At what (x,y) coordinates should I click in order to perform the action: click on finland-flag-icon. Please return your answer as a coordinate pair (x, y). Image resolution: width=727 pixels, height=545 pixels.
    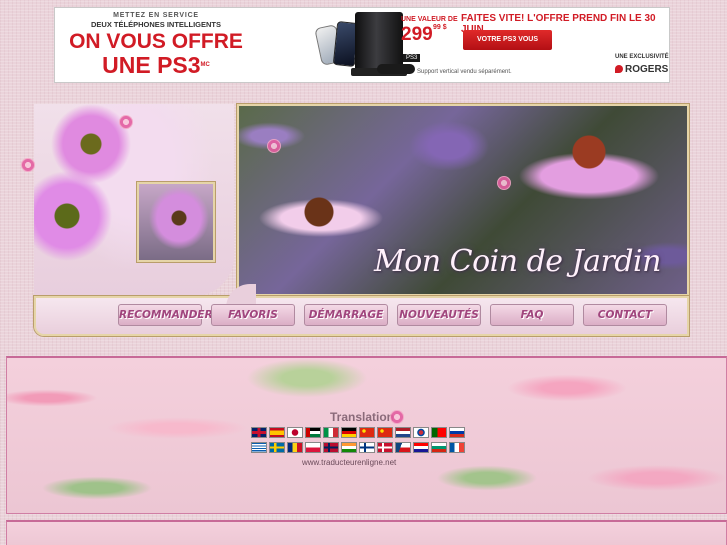
    Looking at the image, I should click on (367, 447).